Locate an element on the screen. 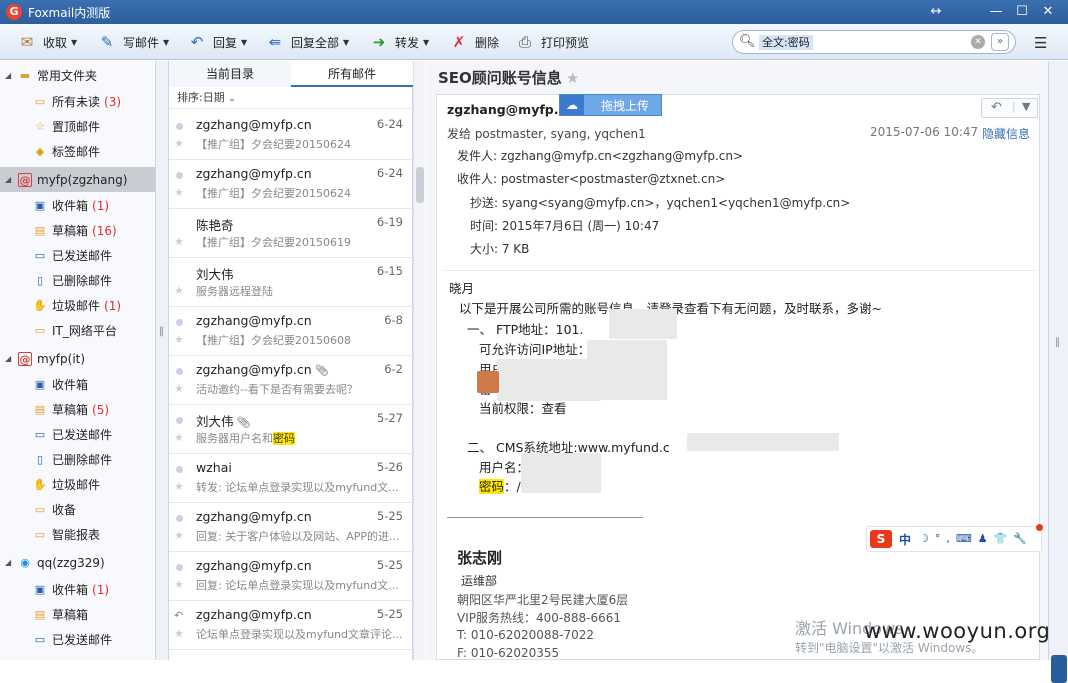 Image resolution: width=1068 pixels, height=683 pixels. list-item: ★ 刘大伟 📎︎ 5-27 服务器用户名和密码 is located at coordinates (291, 429).